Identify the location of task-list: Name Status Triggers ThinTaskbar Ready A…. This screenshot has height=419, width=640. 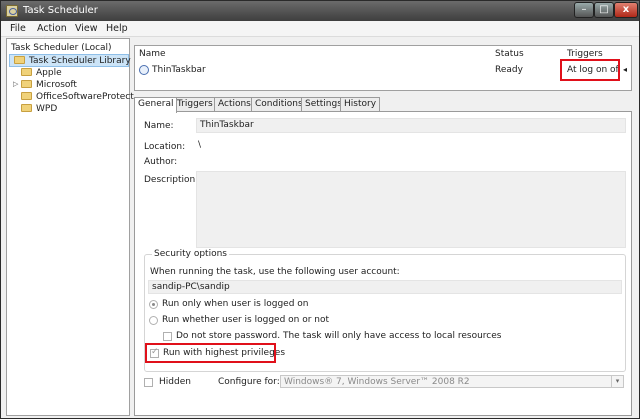
(383, 68).